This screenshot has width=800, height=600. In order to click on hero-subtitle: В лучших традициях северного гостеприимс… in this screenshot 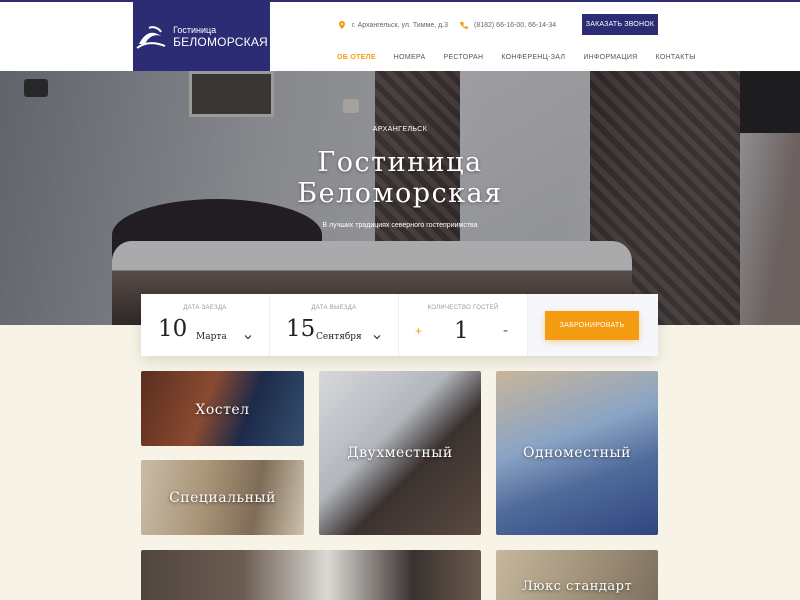, I will do `click(400, 225)`.